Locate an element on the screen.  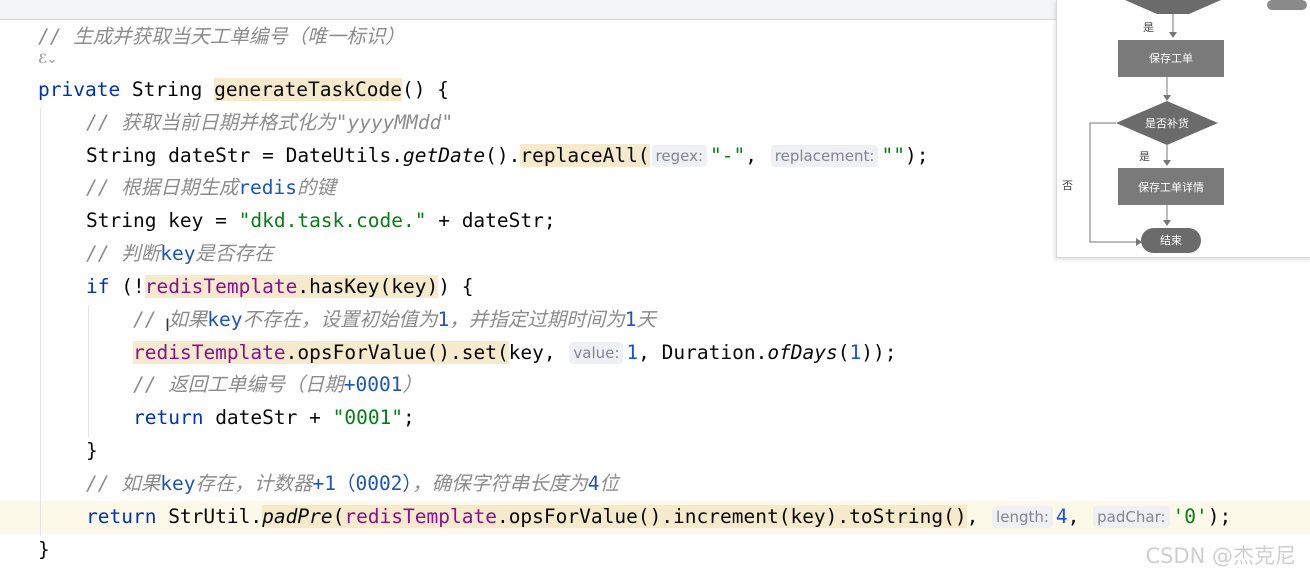
code-vision-ai-icon: ℰ⌄ is located at coordinates (47, 59).